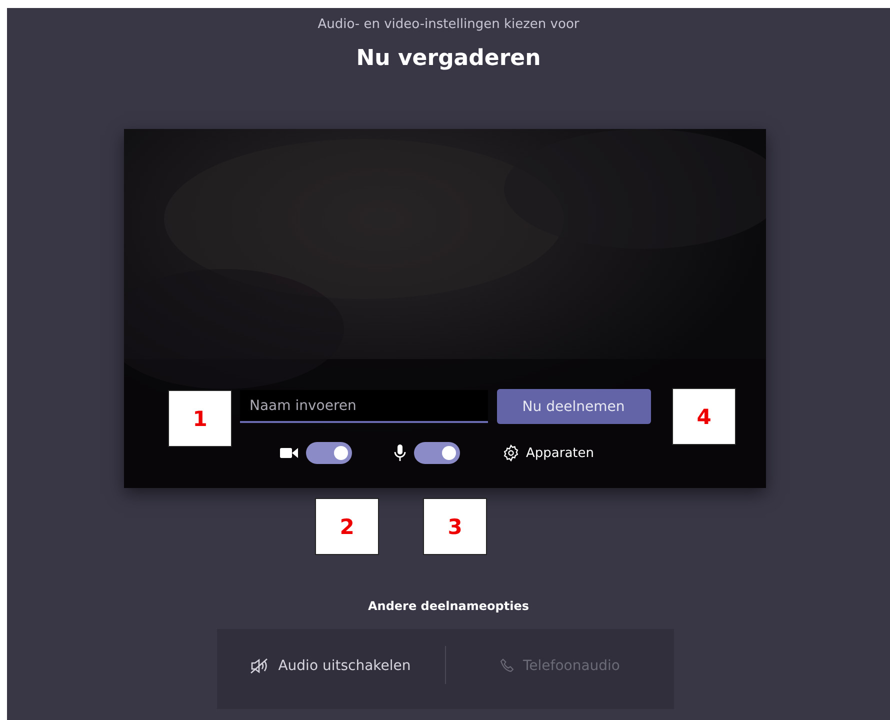 This screenshot has height=720, width=890. Describe the element at coordinates (704, 416) in the screenshot. I see `callout-label: 4` at that location.